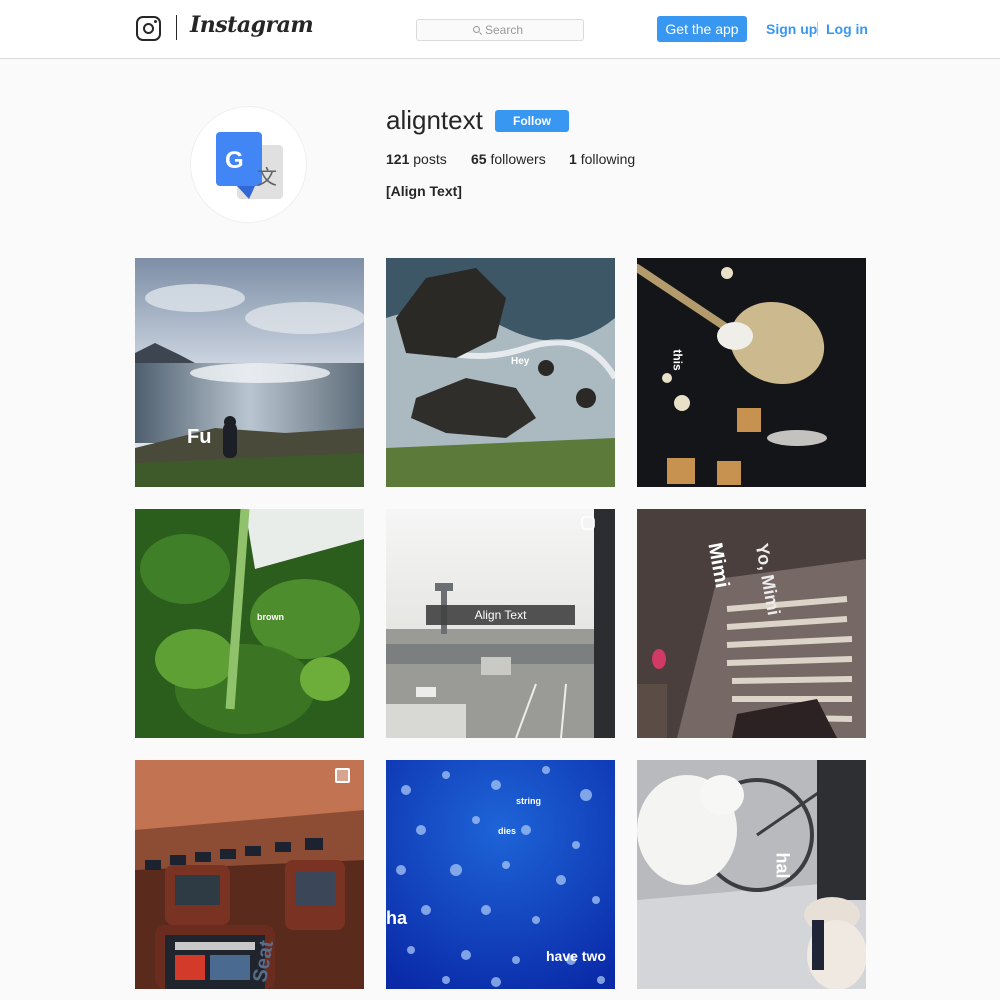 This screenshot has width=1000, height=1000. I want to click on post-caption: ha, so click(397, 918).